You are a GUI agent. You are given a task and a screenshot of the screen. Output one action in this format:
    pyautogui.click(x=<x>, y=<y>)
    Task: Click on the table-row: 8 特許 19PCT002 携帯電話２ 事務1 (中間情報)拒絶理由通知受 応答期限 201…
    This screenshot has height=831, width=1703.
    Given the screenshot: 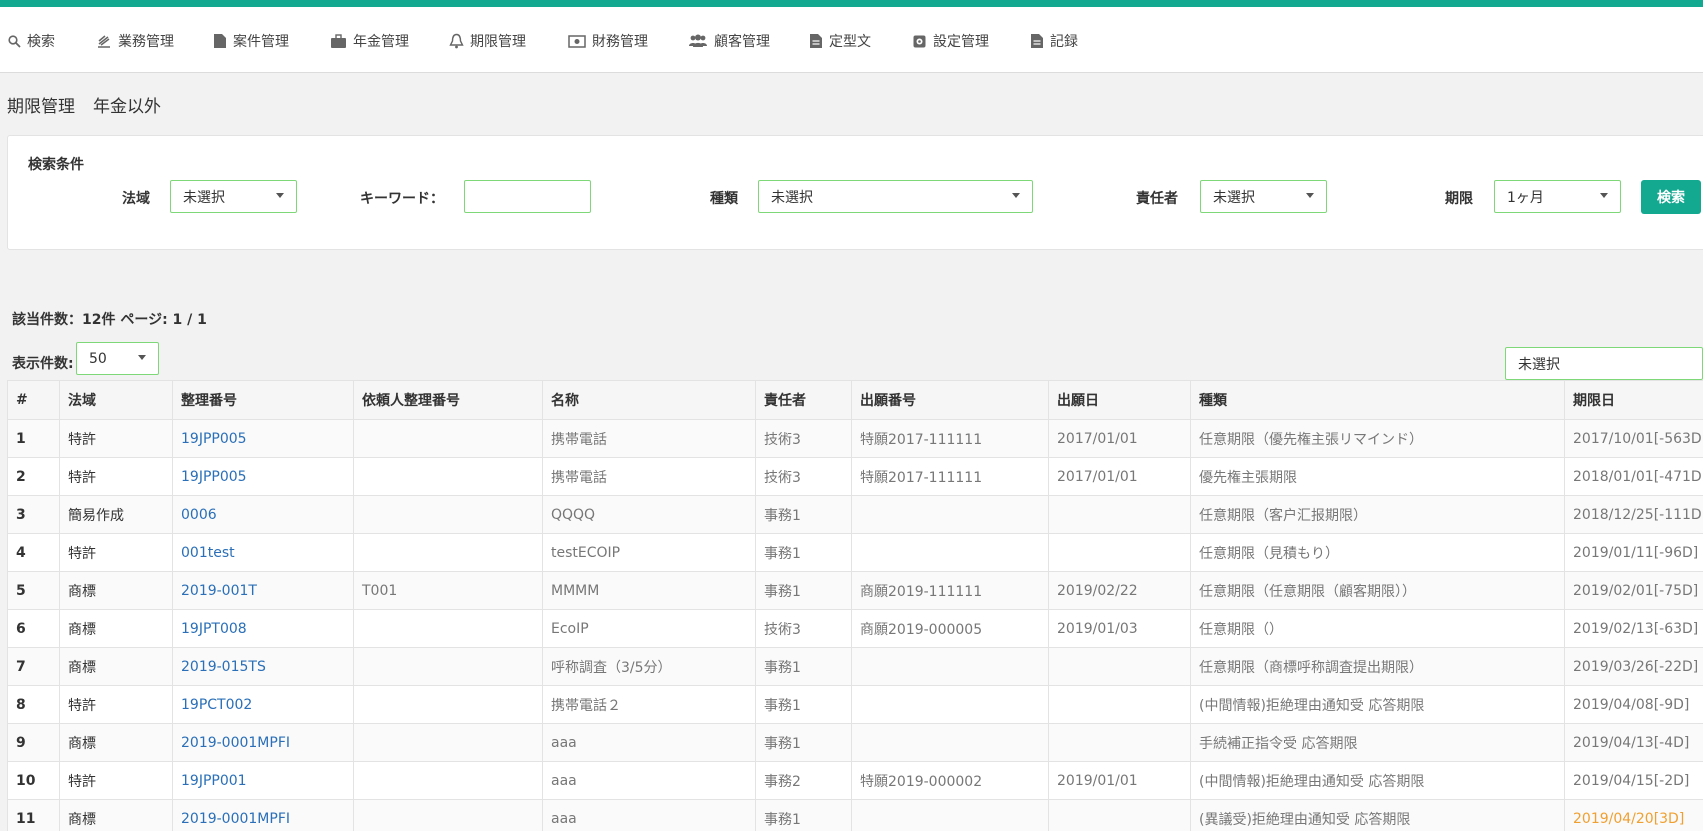 What is the action you would take?
    pyautogui.click(x=855, y=704)
    